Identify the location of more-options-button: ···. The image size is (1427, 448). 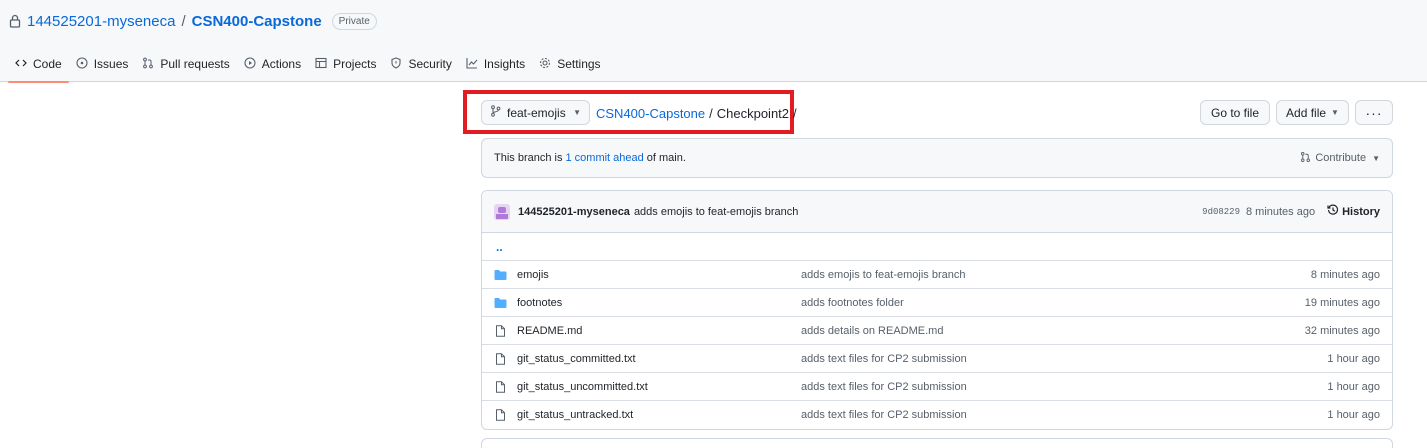
(1374, 112).